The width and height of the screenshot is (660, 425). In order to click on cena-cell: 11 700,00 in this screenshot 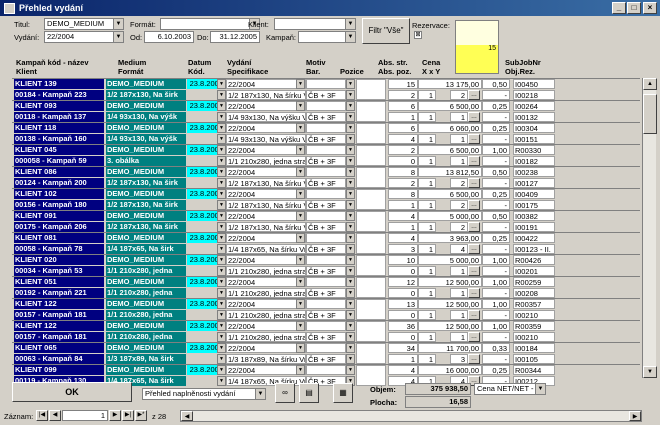, I will do `click(450, 348)`.